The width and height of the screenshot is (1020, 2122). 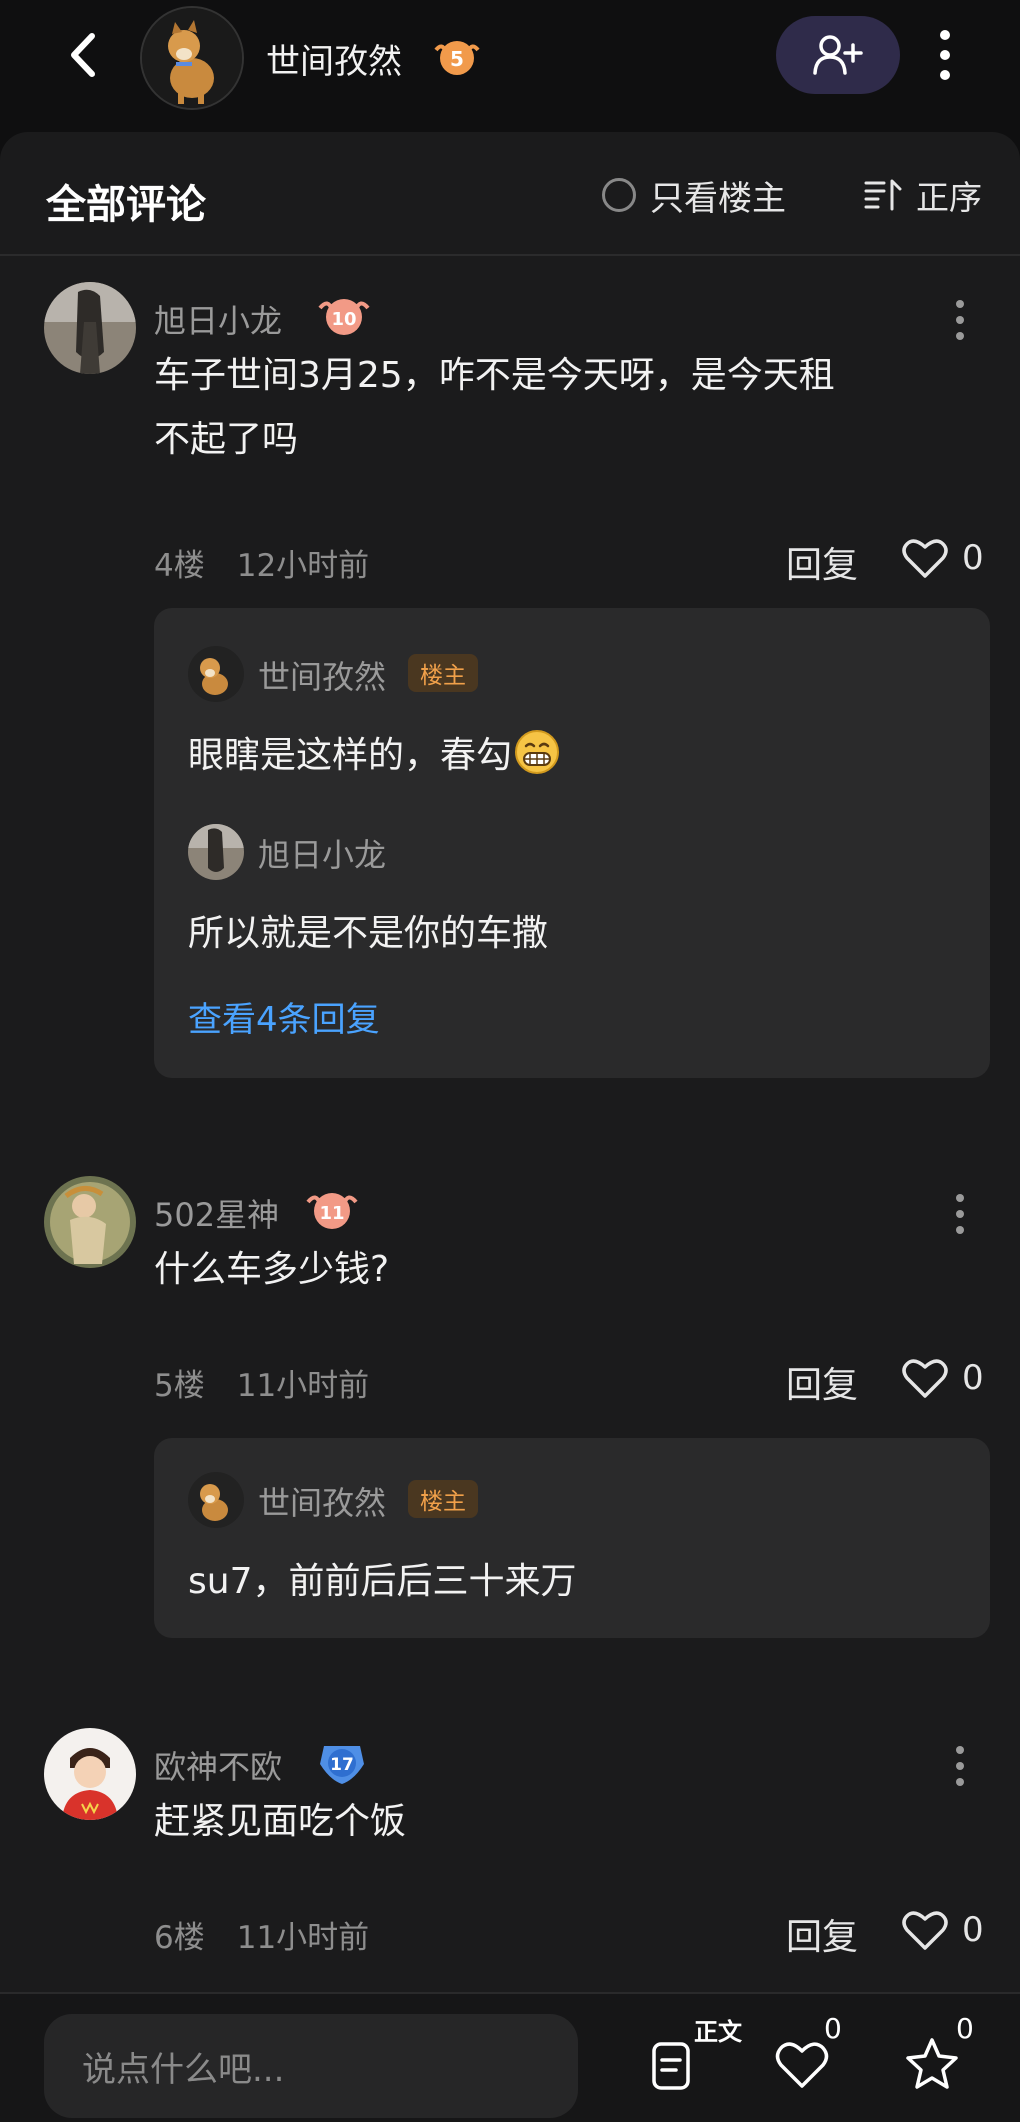 I want to click on comment-text-line: 什么车多少钱?, so click(x=272, y=1269).